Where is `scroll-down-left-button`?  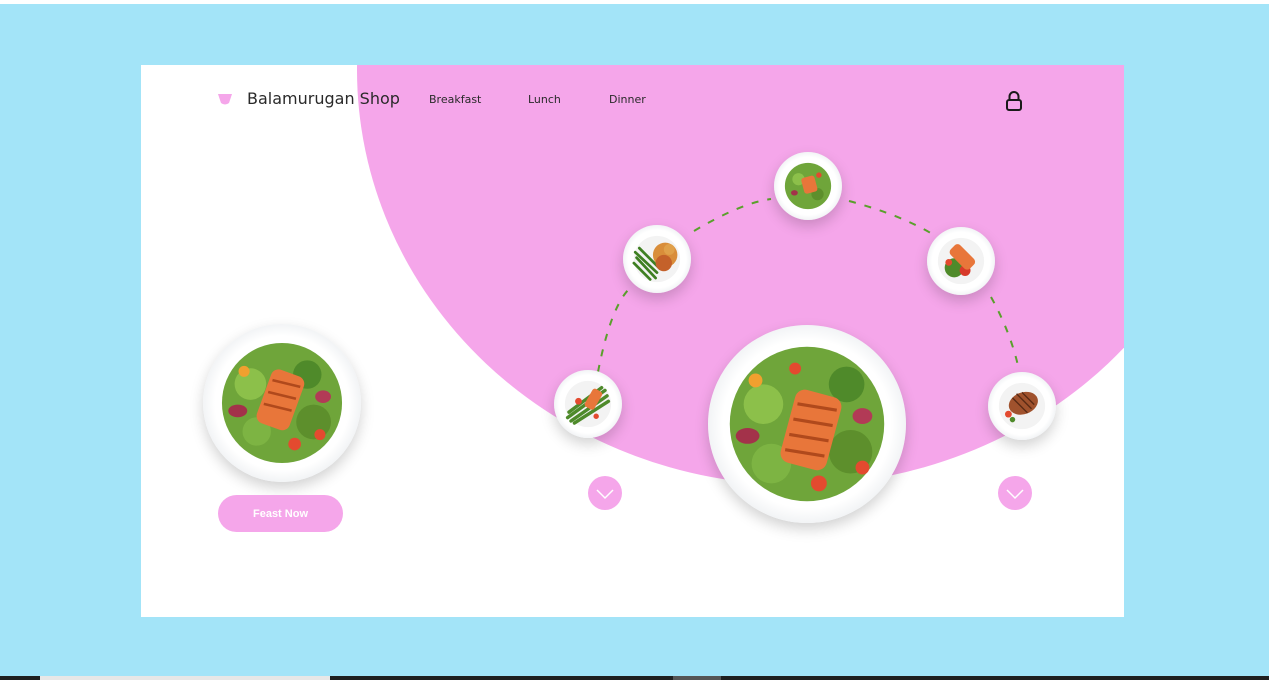 scroll-down-left-button is located at coordinates (605, 493).